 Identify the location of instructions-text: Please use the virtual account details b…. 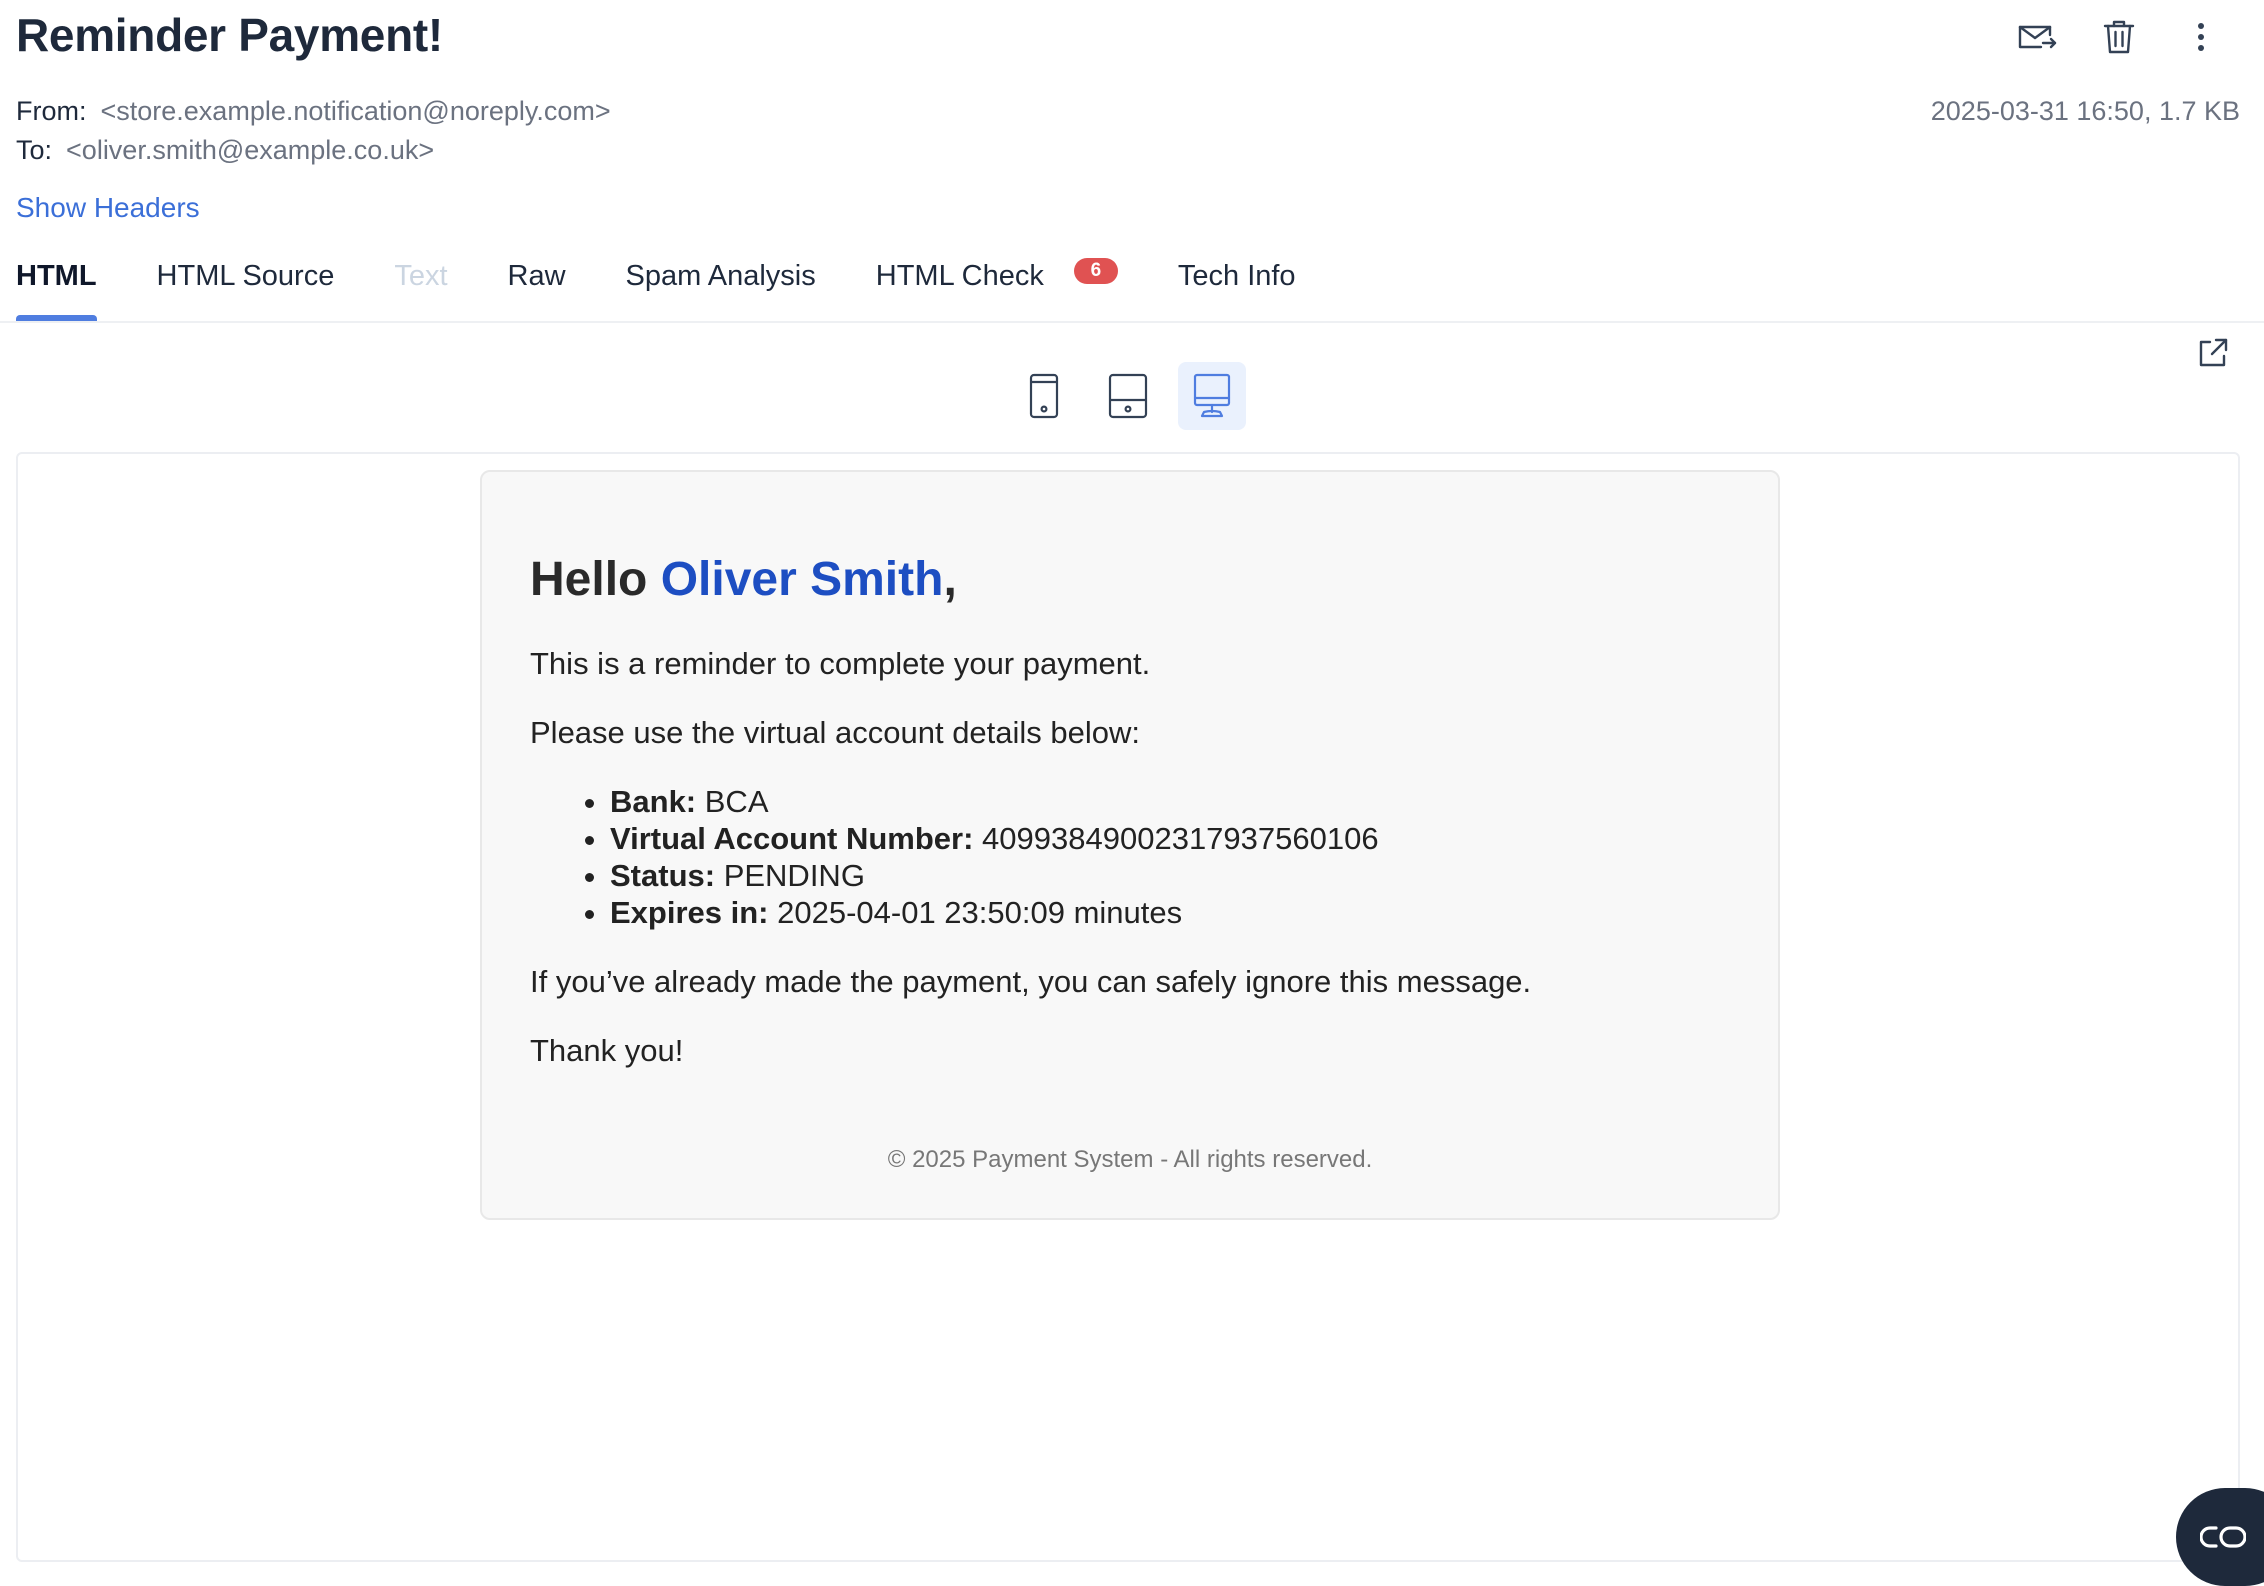
(835, 732).